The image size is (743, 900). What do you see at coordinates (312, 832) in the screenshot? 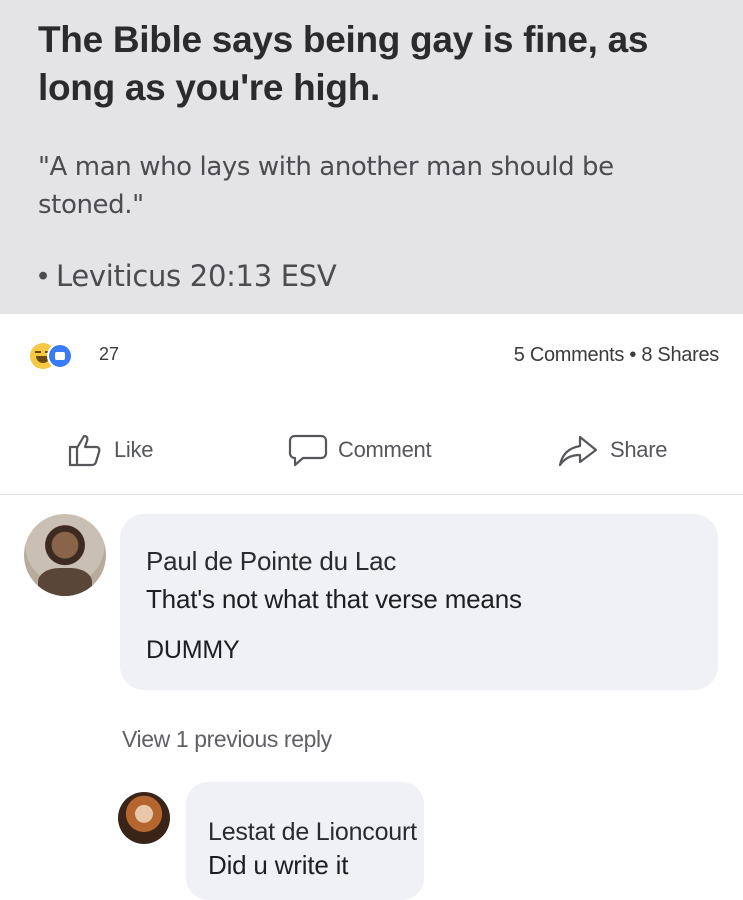
I see `reply-author: Lestat de Lioncourt` at bounding box center [312, 832].